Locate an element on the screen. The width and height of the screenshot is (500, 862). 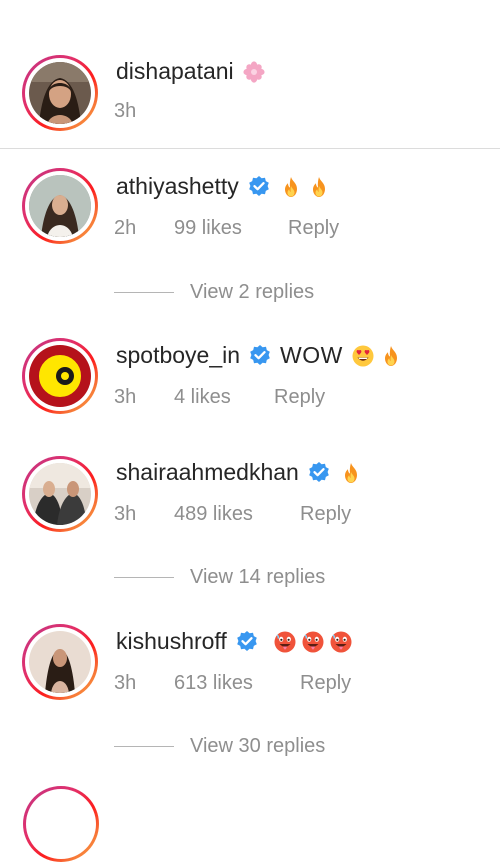
comment-meta: 3h 4 likes Reply is located at coordinates (219, 397).